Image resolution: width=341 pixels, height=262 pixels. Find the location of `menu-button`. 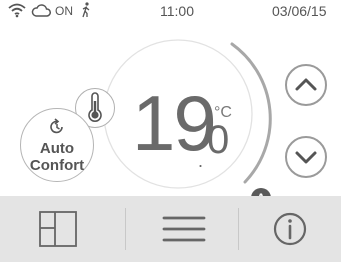

menu-button is located at coordinates (182, 229).